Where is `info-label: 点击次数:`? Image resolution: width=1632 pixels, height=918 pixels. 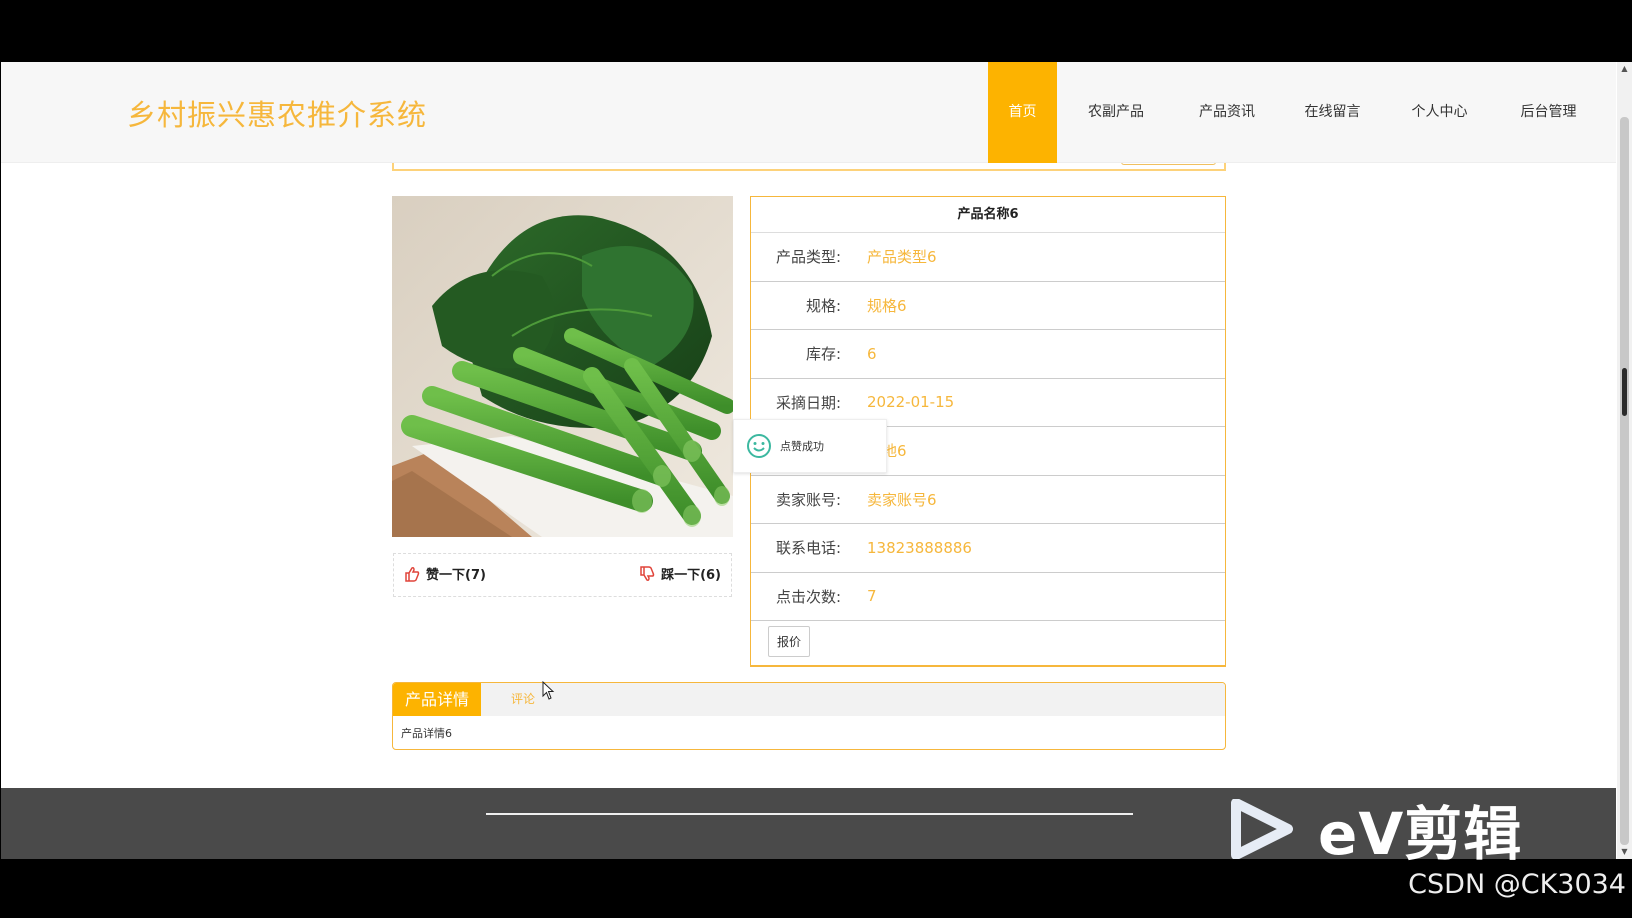 info-label: 点击次数: is located at coordinates (808, 596).